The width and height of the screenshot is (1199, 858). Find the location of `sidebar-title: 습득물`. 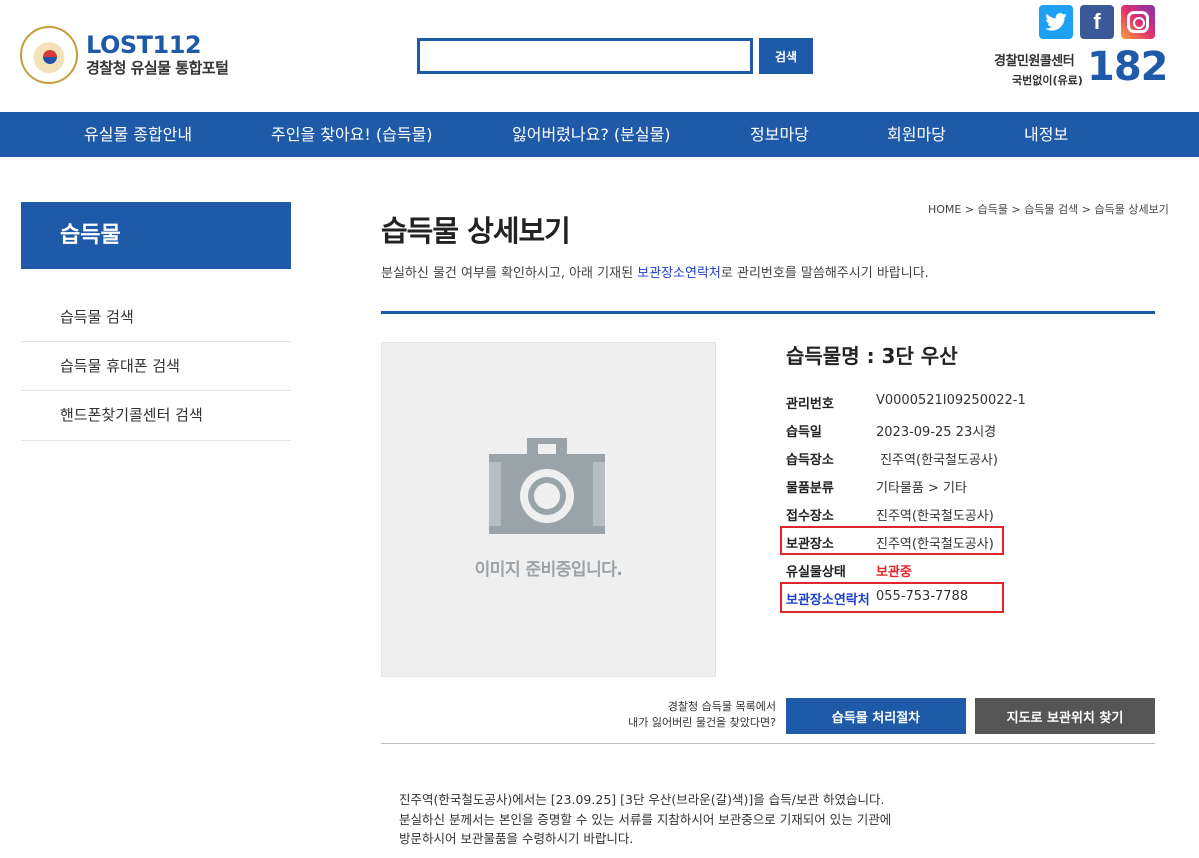

sidebar-title: 습득물 is located at coordinates (156, 235).